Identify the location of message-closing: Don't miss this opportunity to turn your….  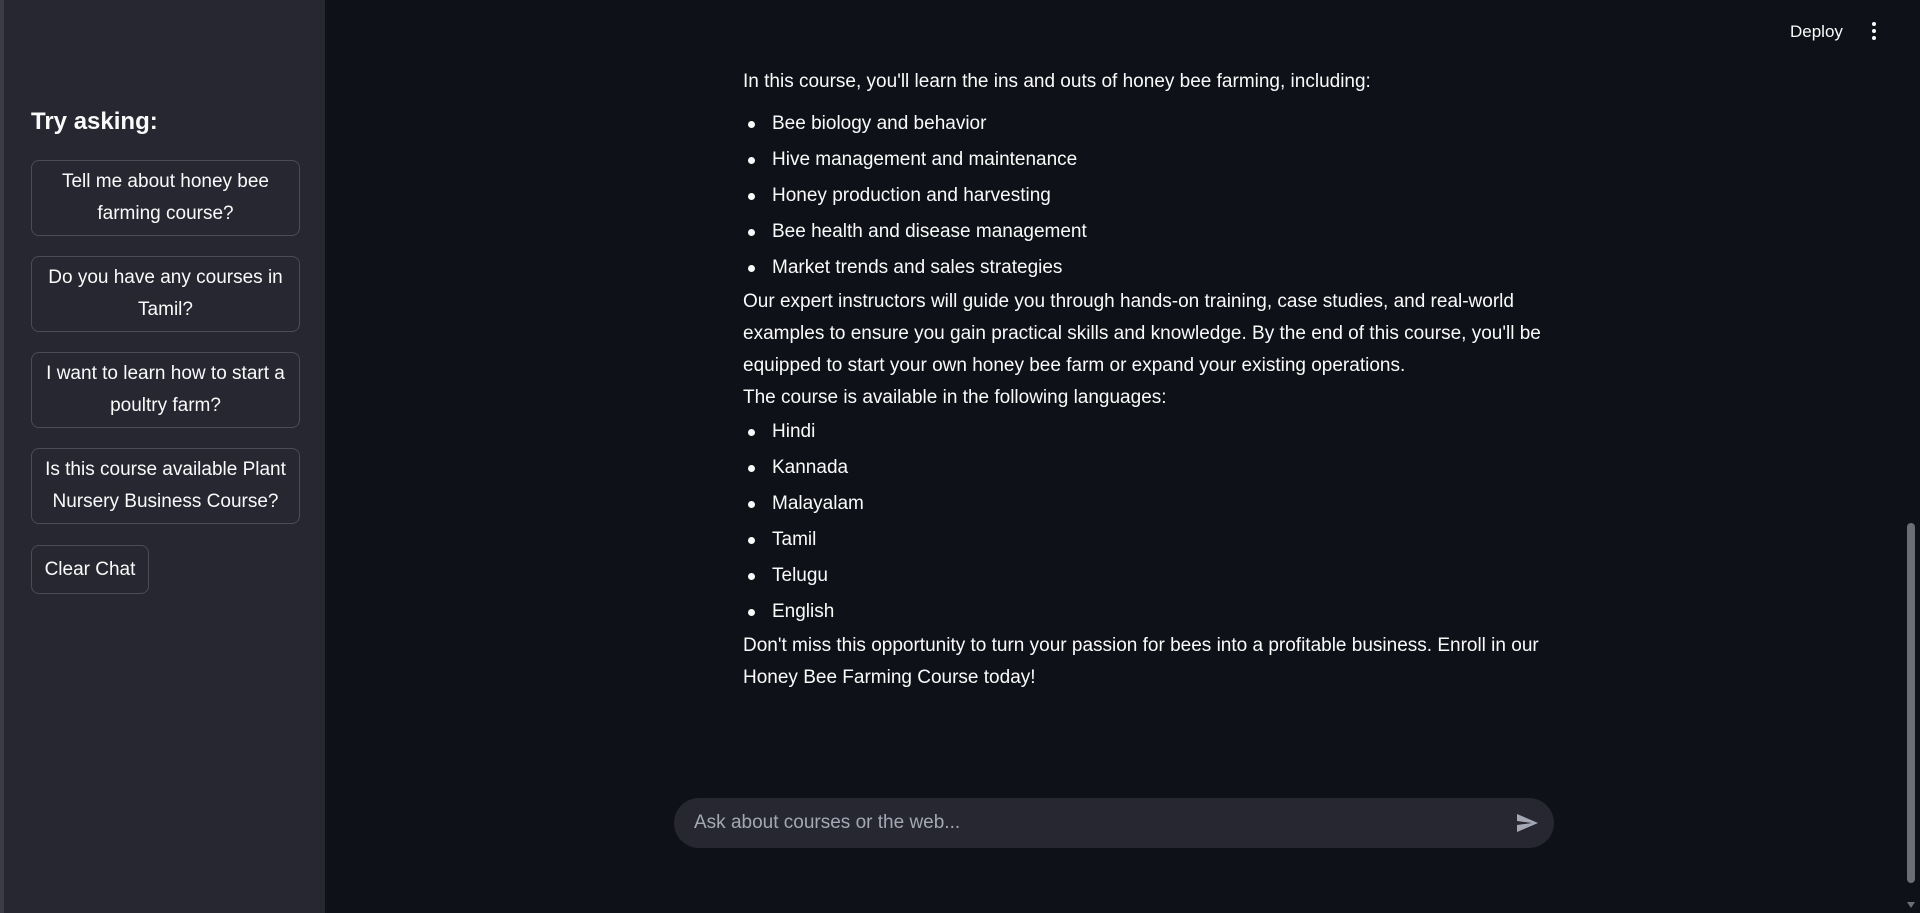
(1141, 661).